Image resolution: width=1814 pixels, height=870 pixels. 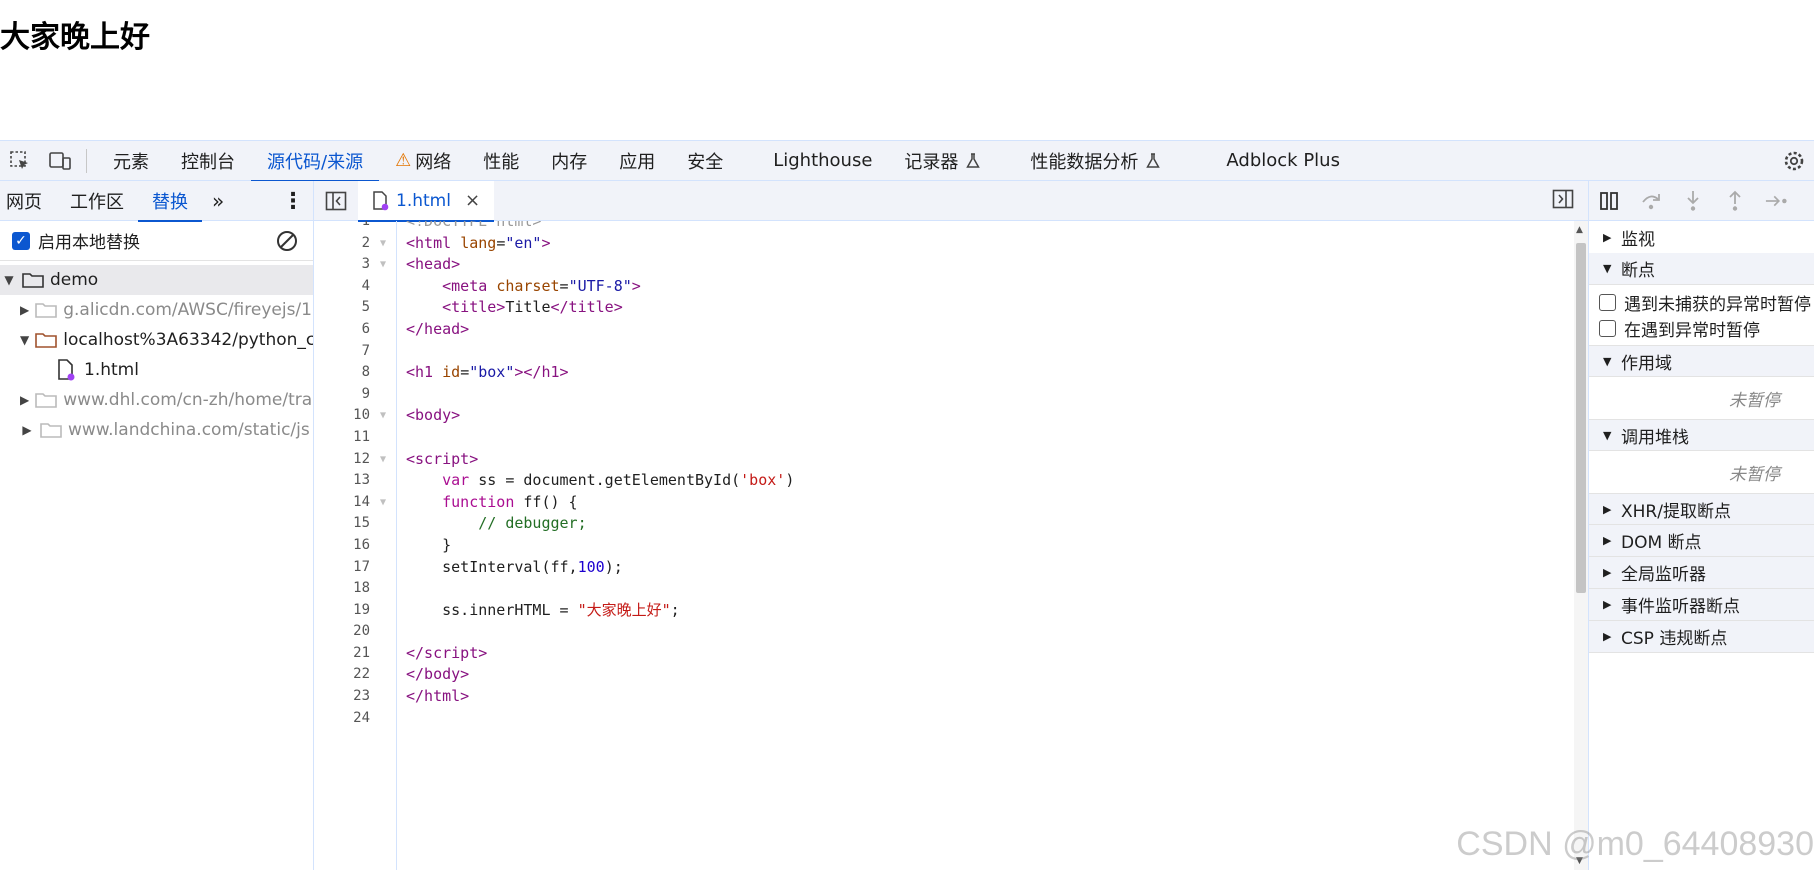 What do you see at coordinates (705, 161) in the screenshot?
I see `tab-security: 安全` at bounding box center [705, 161].